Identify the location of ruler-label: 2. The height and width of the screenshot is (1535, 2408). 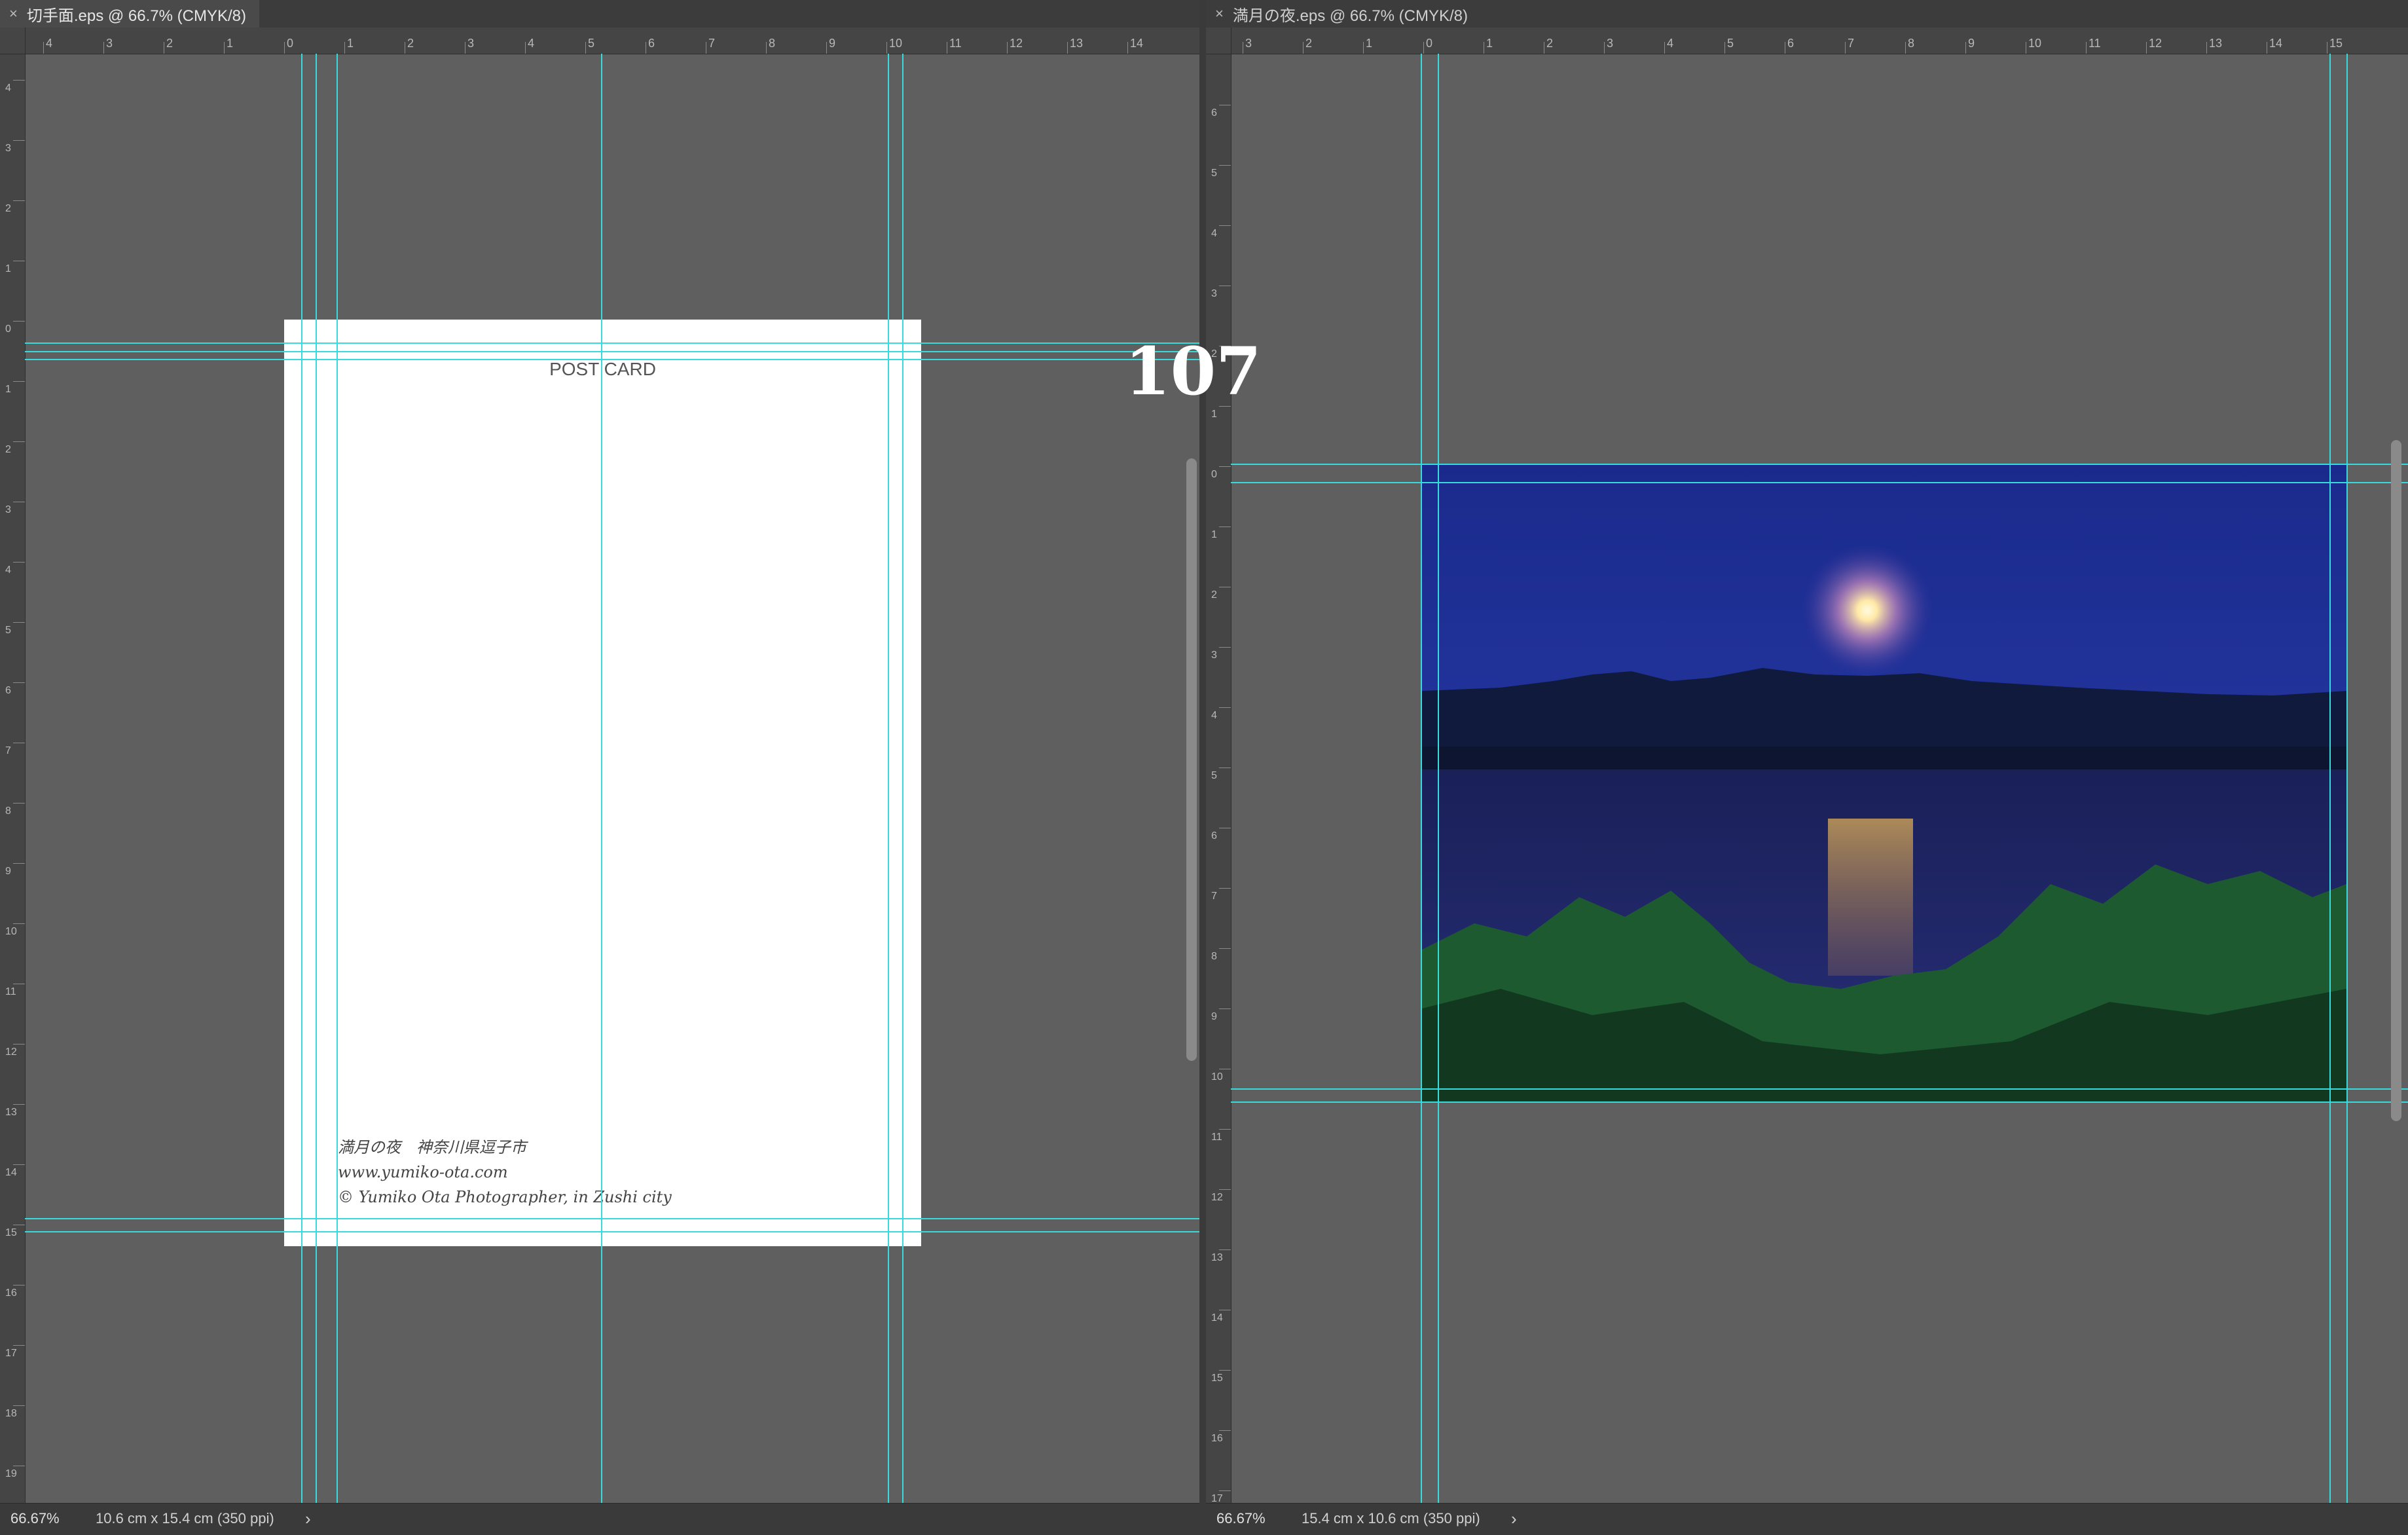
(8, 208).